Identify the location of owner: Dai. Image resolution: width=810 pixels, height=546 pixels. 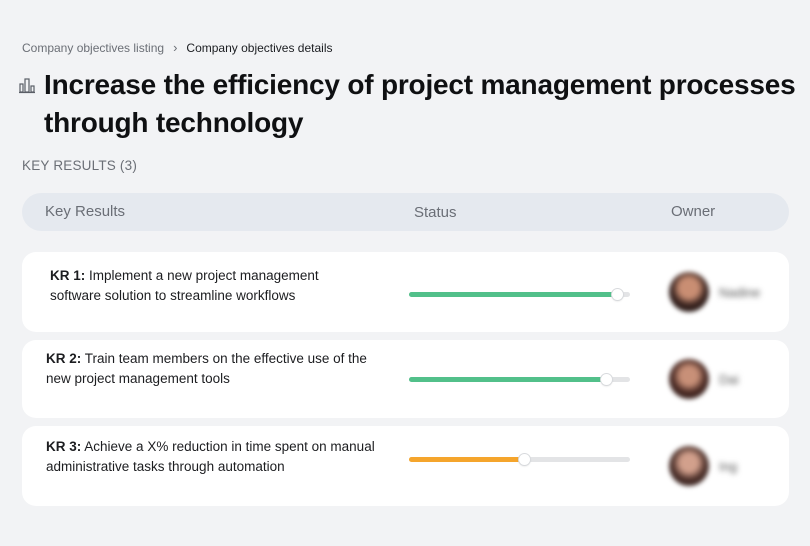
(704, 379).